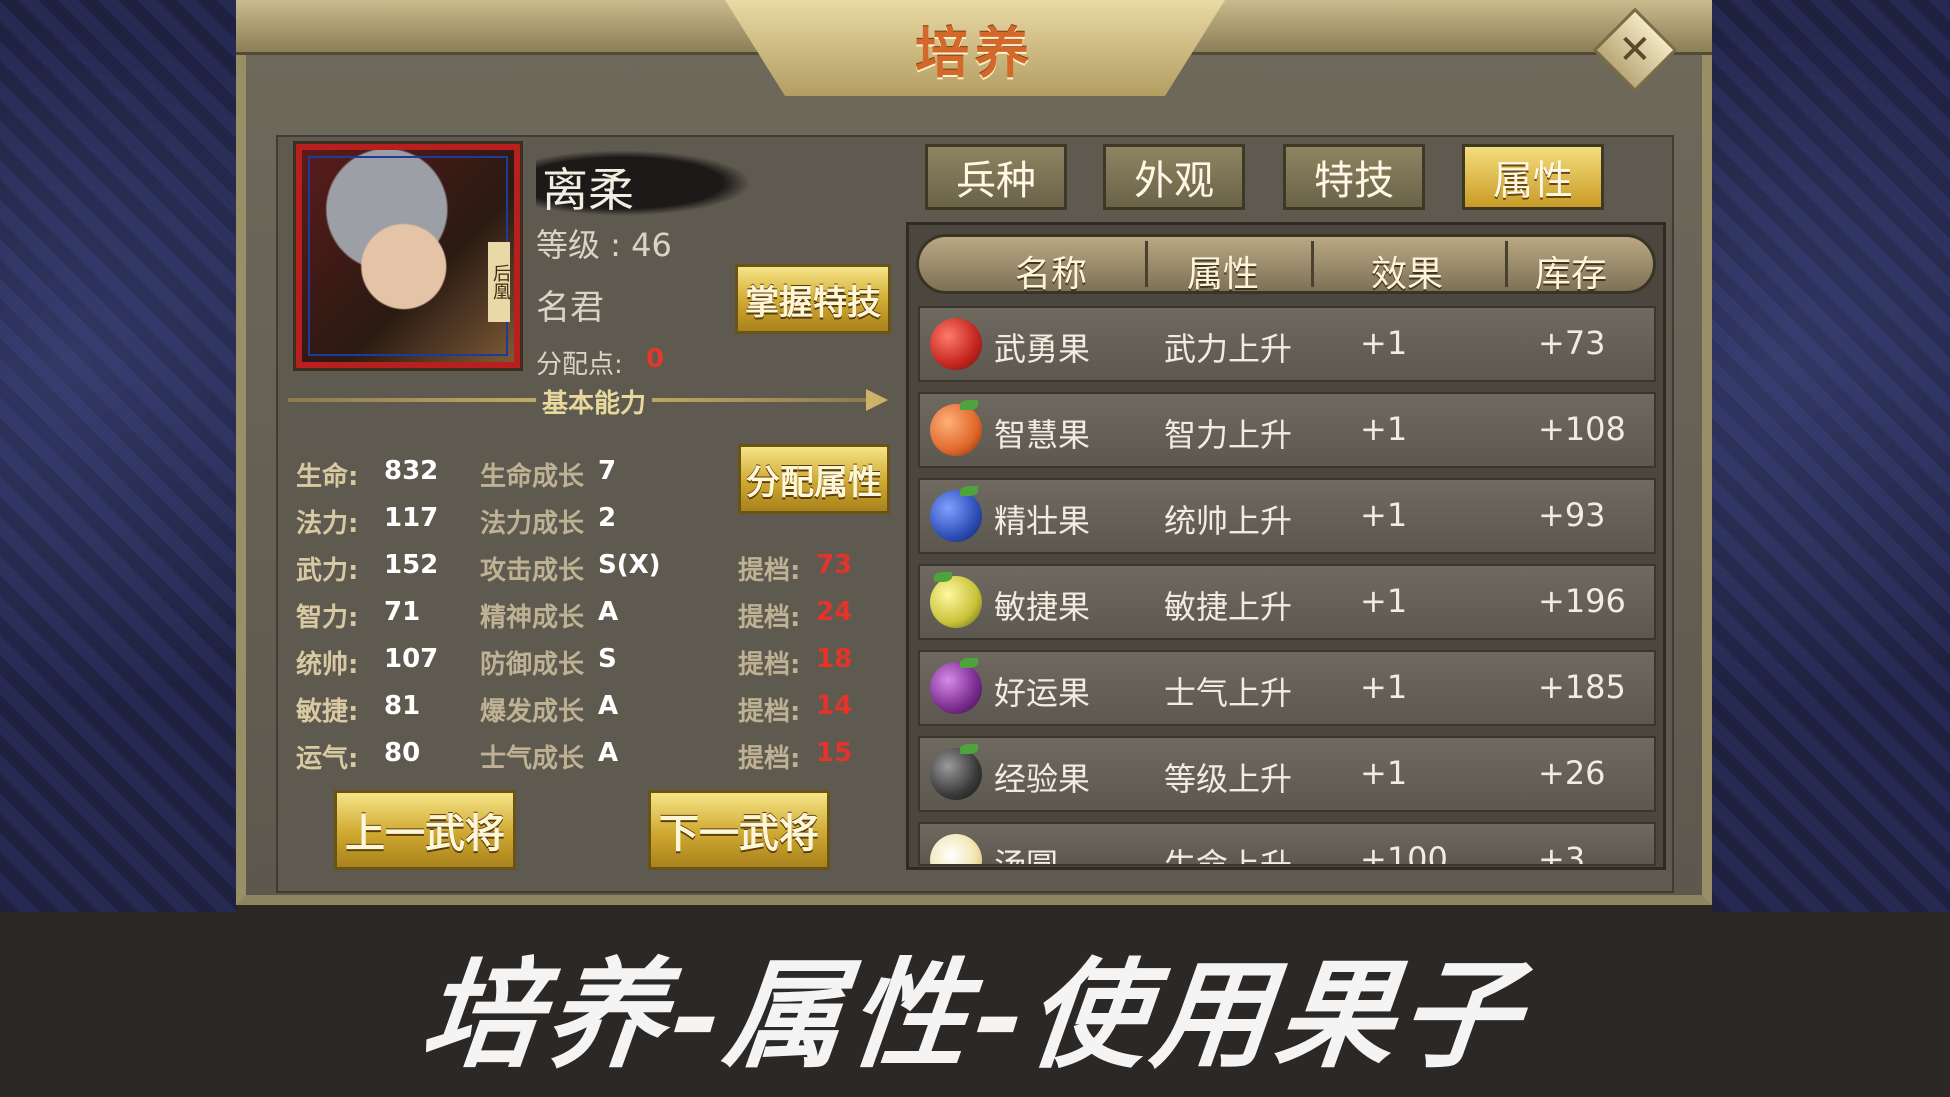  I want to click on section-label-basic-ability: 基本能力, so click(594, 401).